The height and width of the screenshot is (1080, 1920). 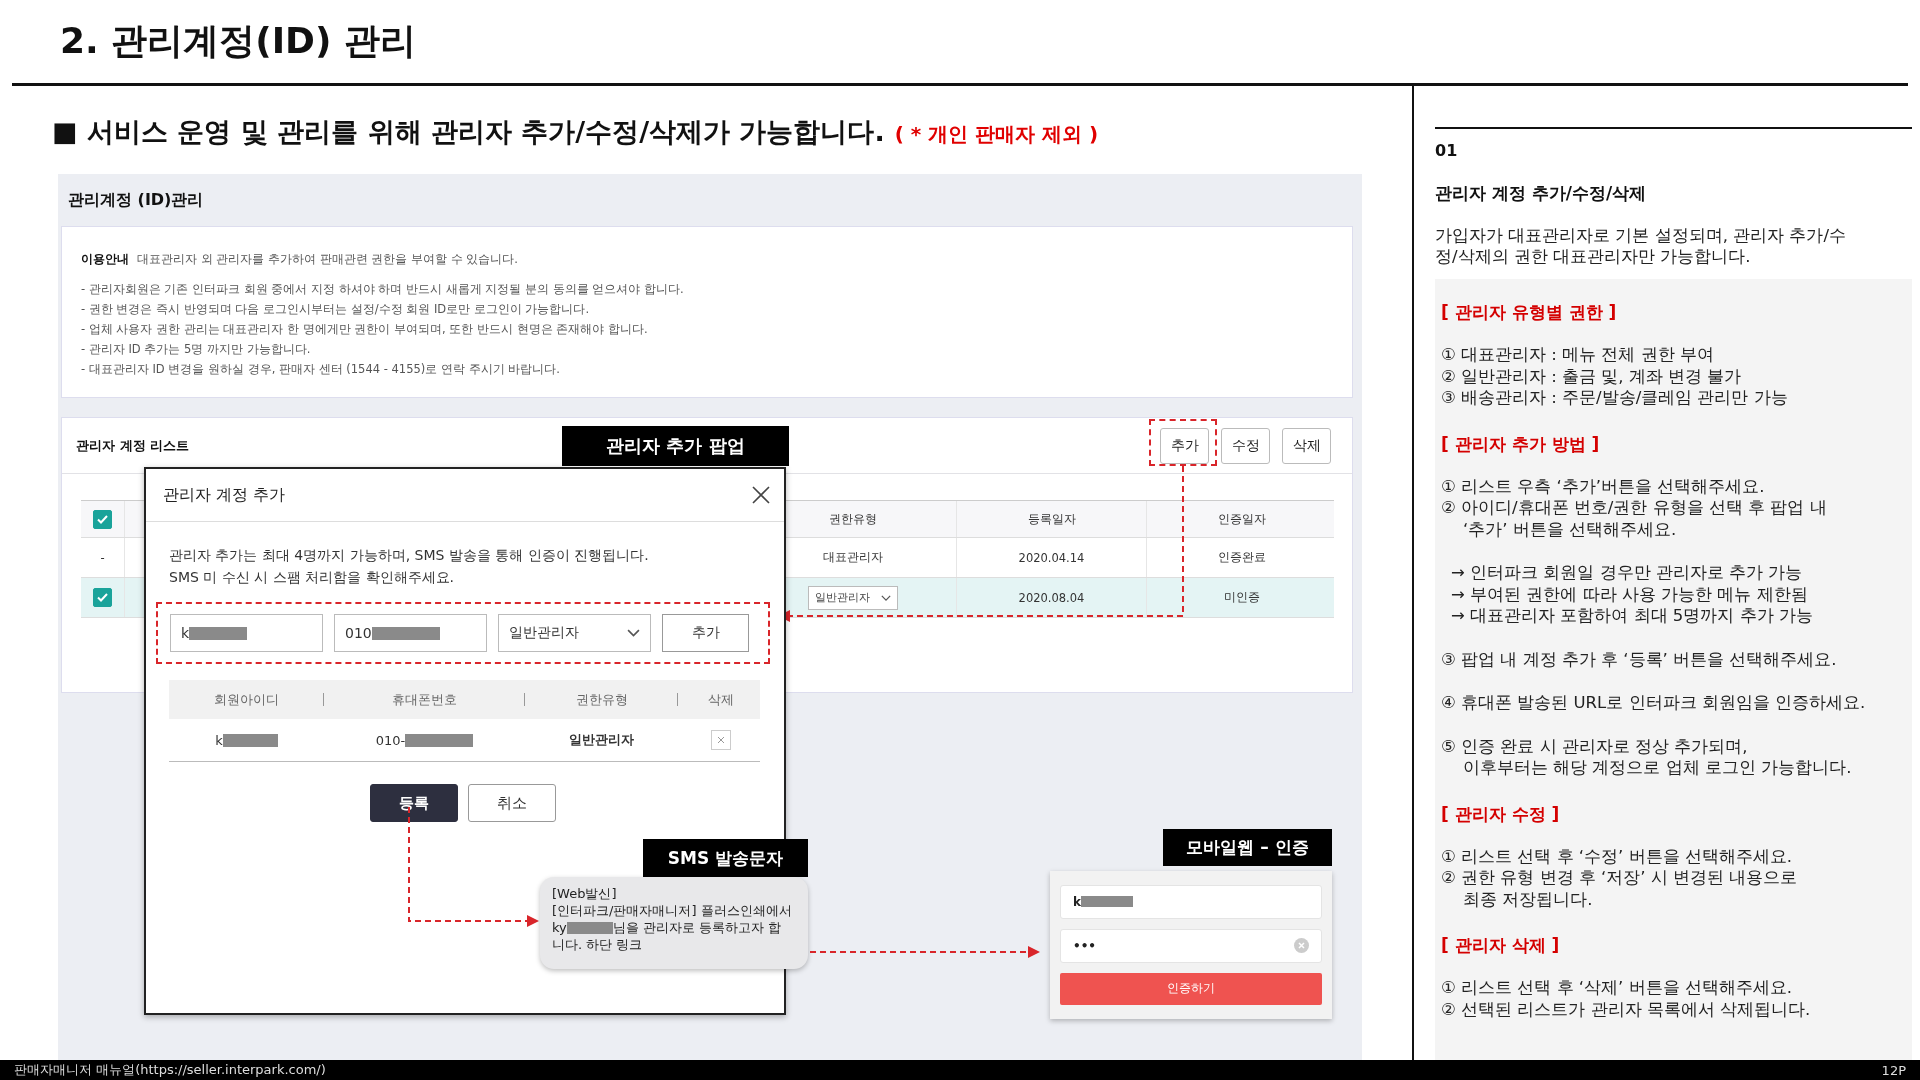 What do you see at coordinates (196, 349) in the screenshot?
I see `notice-line: - 관리자 ID 추가는 5명 까지만 가능합니다.` at bounding box center [196, 349].